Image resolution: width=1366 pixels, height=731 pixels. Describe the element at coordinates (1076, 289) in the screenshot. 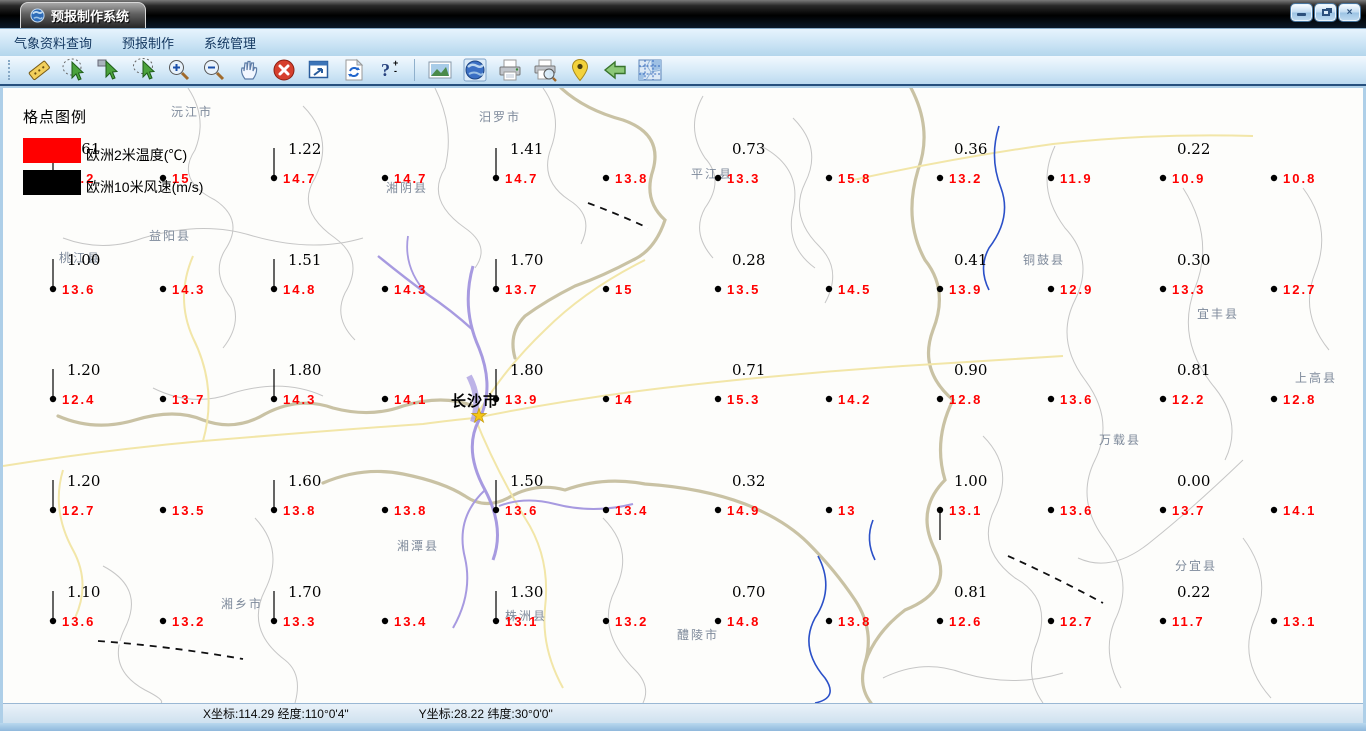

I see `svg-text: 12.9` at that location.